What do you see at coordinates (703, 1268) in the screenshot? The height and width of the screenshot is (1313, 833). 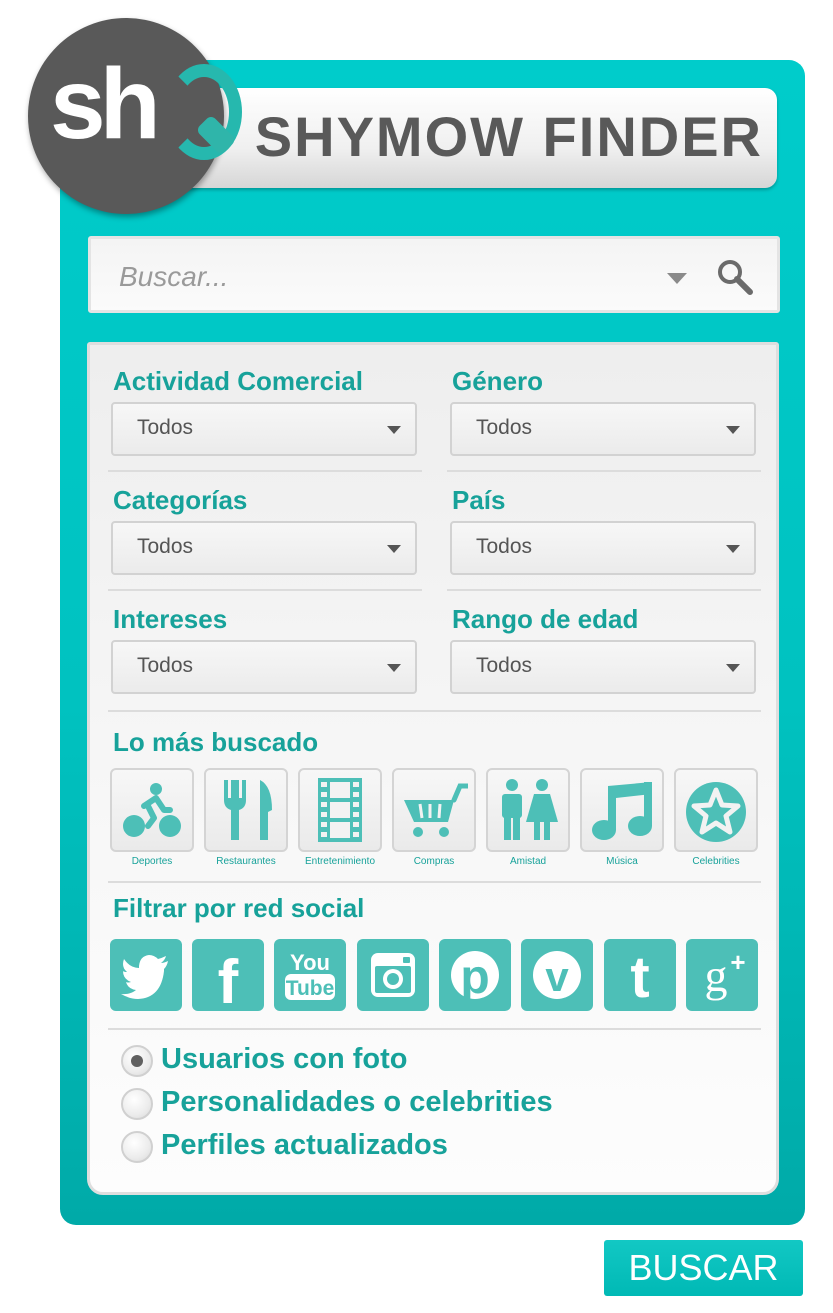 I see `buscar-button: BUSCAR` at bounding box center [703, 1268].